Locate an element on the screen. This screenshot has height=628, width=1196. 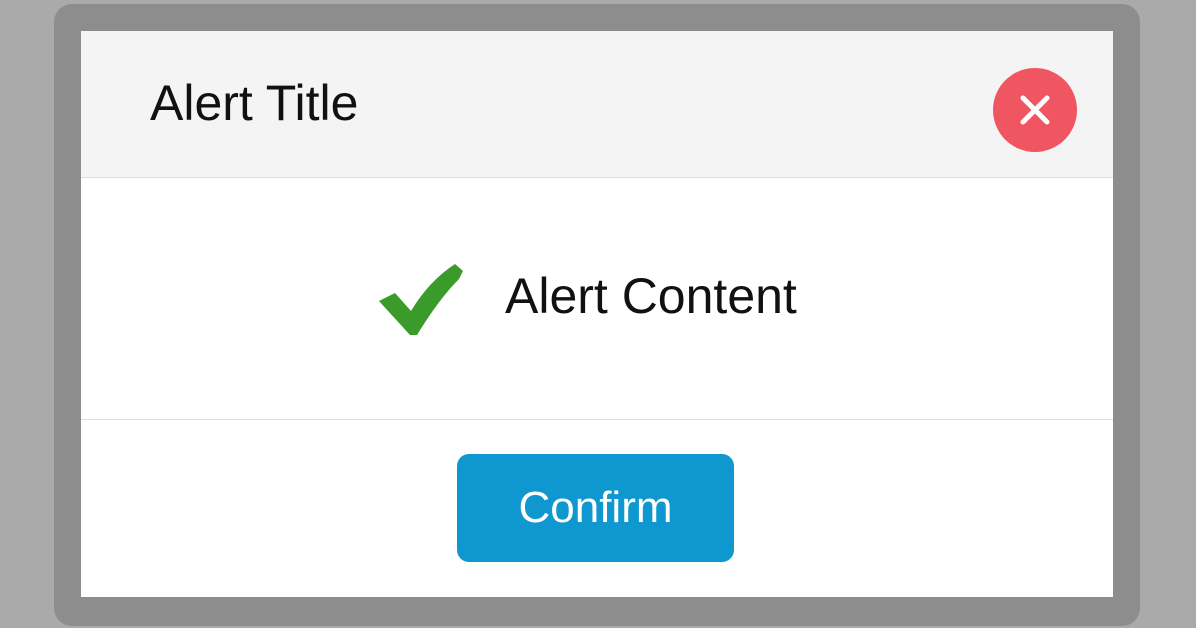
check-icon is located at coordinates (421, 299).